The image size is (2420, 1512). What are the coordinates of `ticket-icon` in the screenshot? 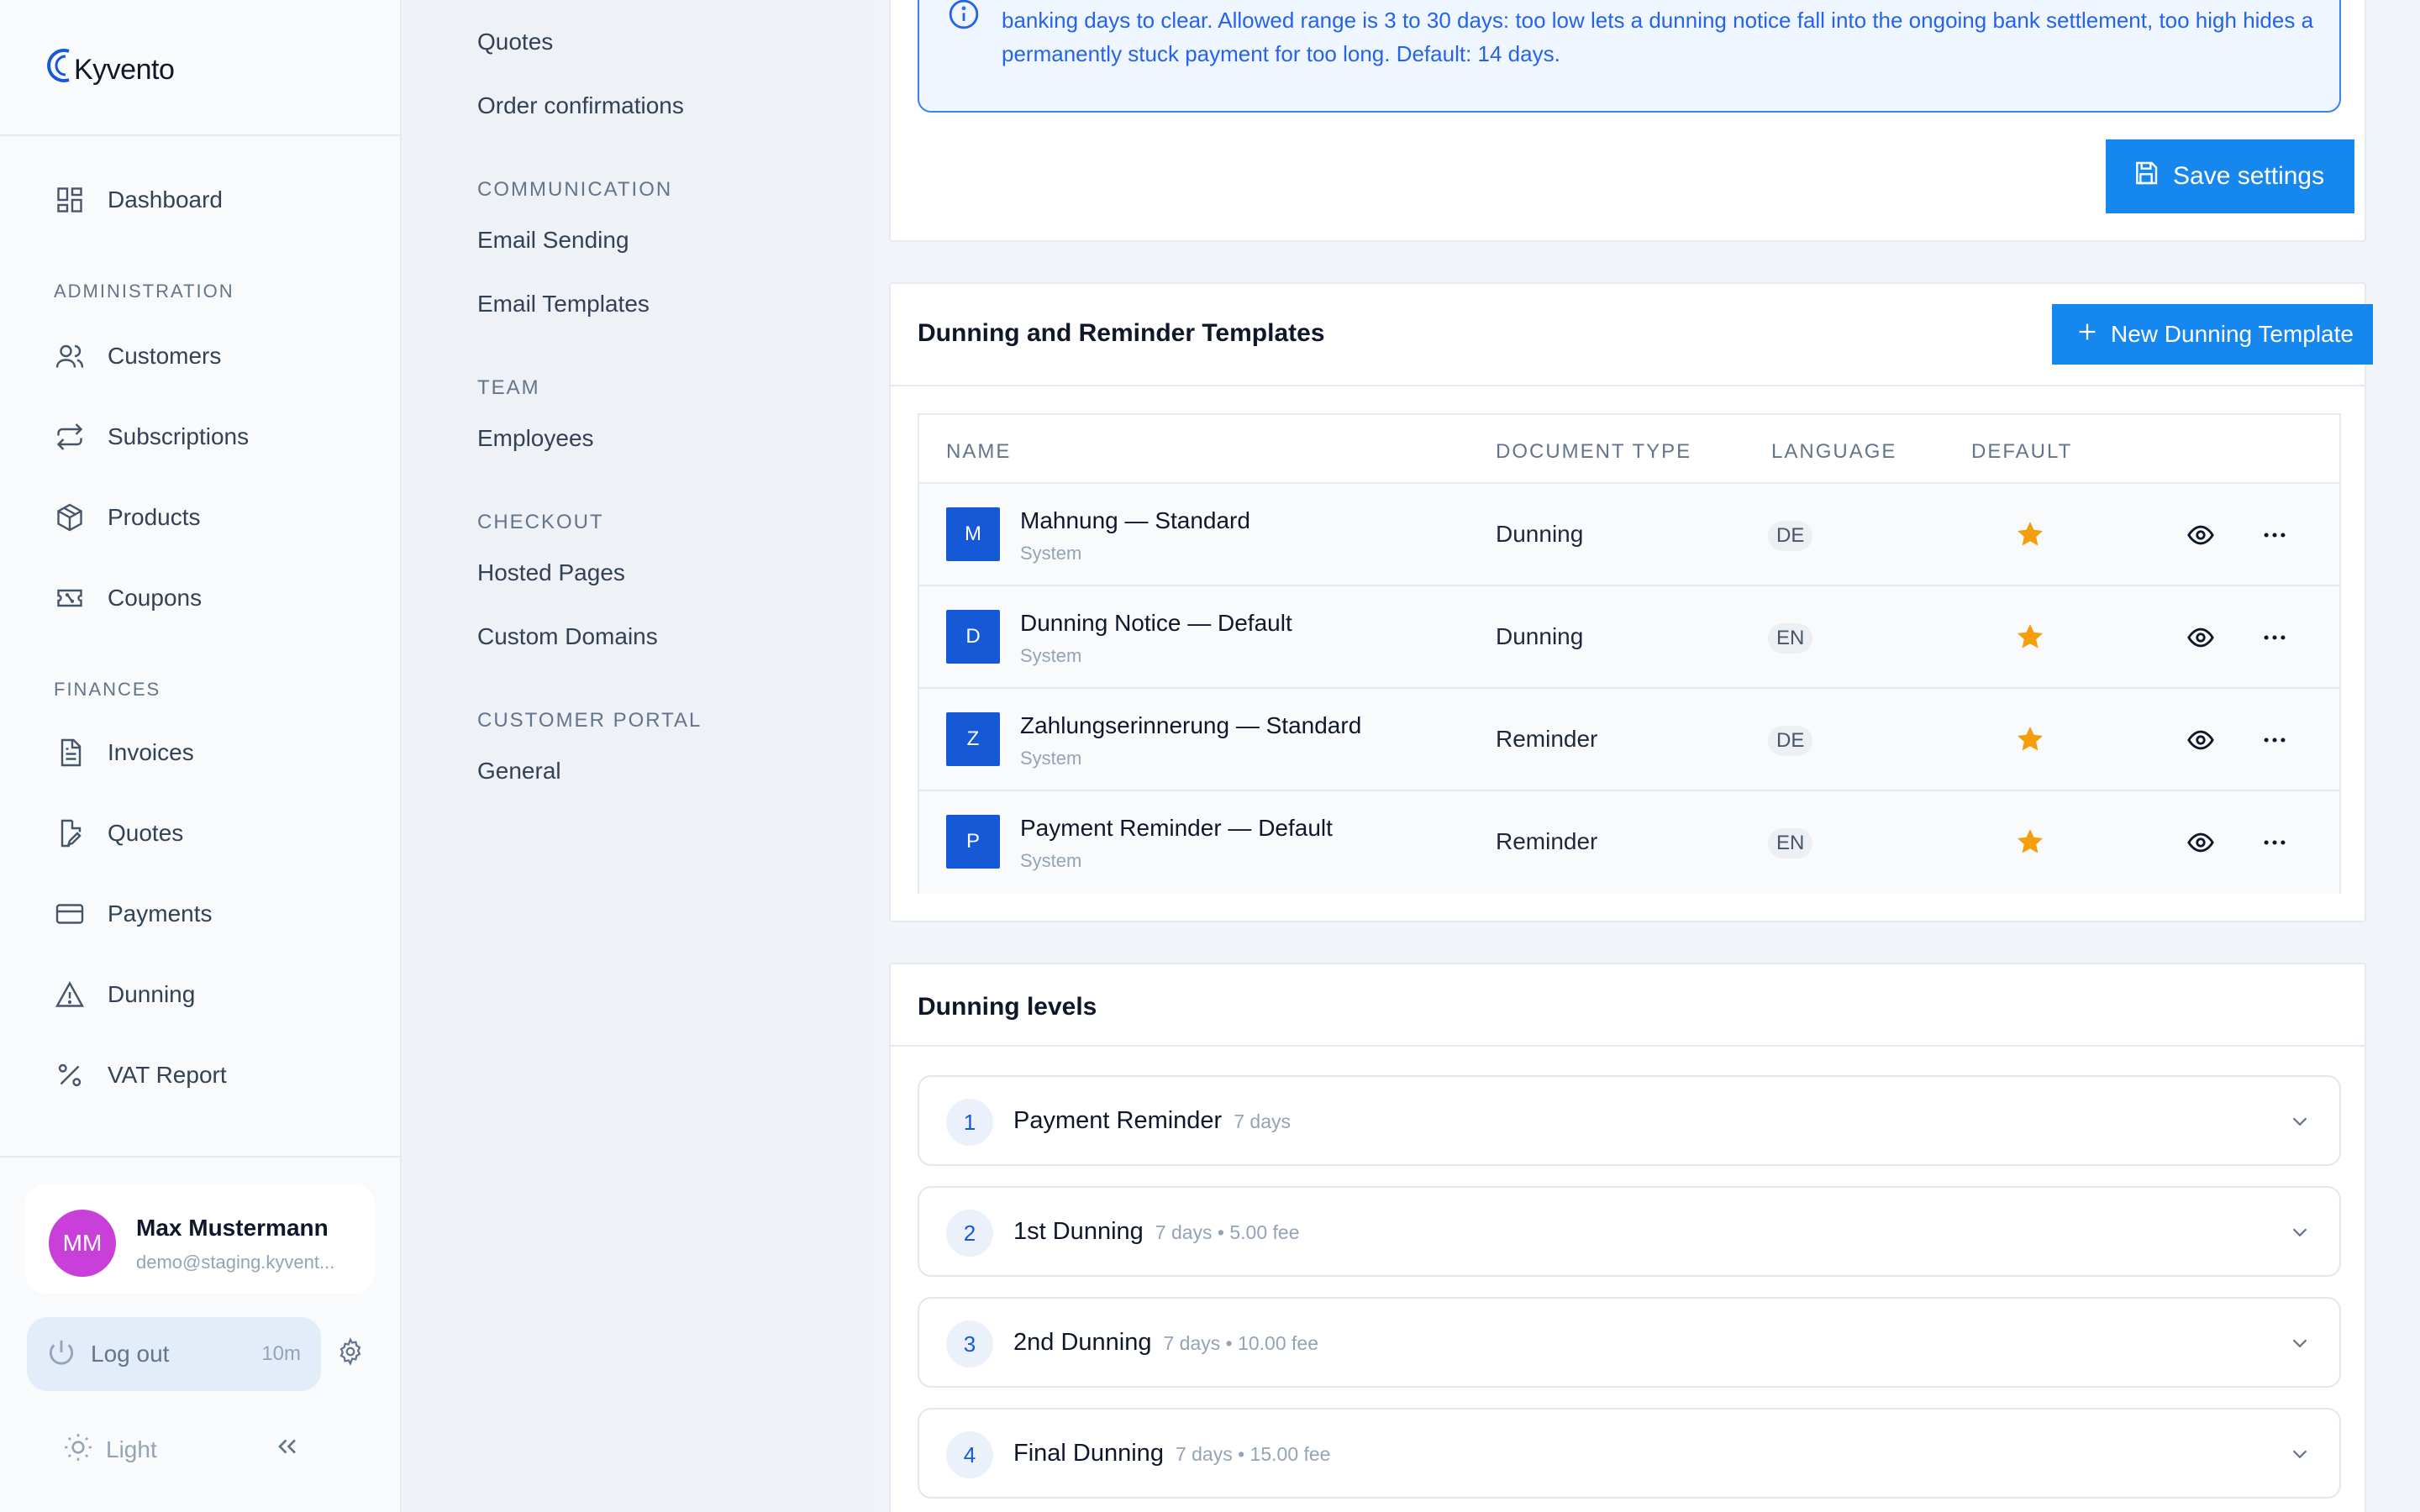 It's located at (69, 598).